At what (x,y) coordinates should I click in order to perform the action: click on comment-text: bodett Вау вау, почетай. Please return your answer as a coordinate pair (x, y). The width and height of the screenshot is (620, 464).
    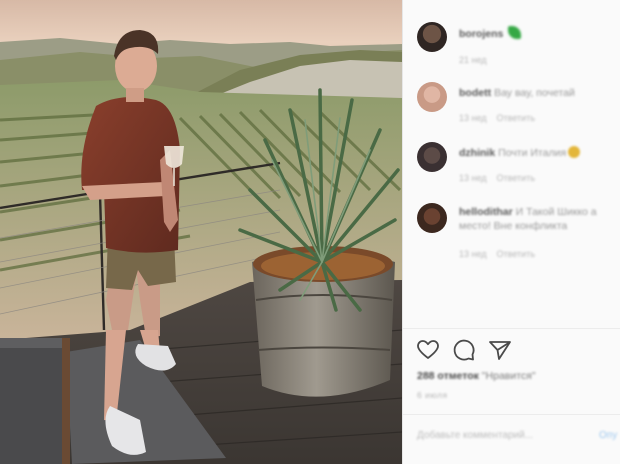
    Looking at the image, I should click on (537, 93).